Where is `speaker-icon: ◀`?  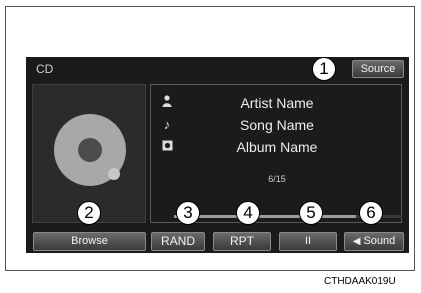 speaker-icon: ◀ is located at coordinates (356, 241).